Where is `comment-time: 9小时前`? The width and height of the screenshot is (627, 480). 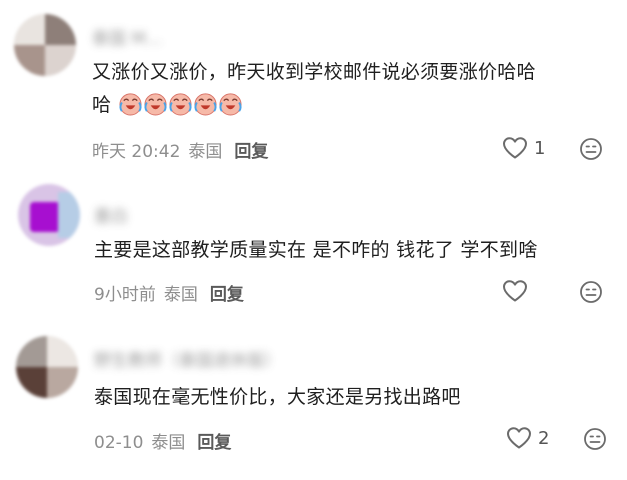
comment-time: 9小时前 is located at coordinates (125, 295).